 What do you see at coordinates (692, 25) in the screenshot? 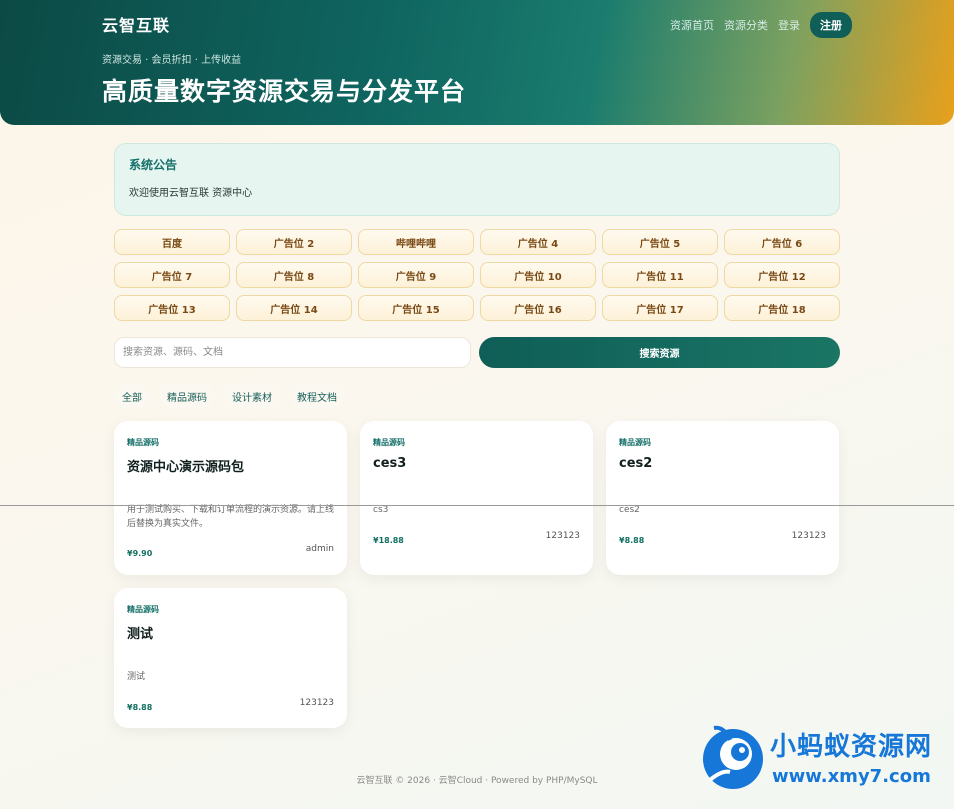
I see `nav-link-home: 资源首页` at bounding box center [692, 25].